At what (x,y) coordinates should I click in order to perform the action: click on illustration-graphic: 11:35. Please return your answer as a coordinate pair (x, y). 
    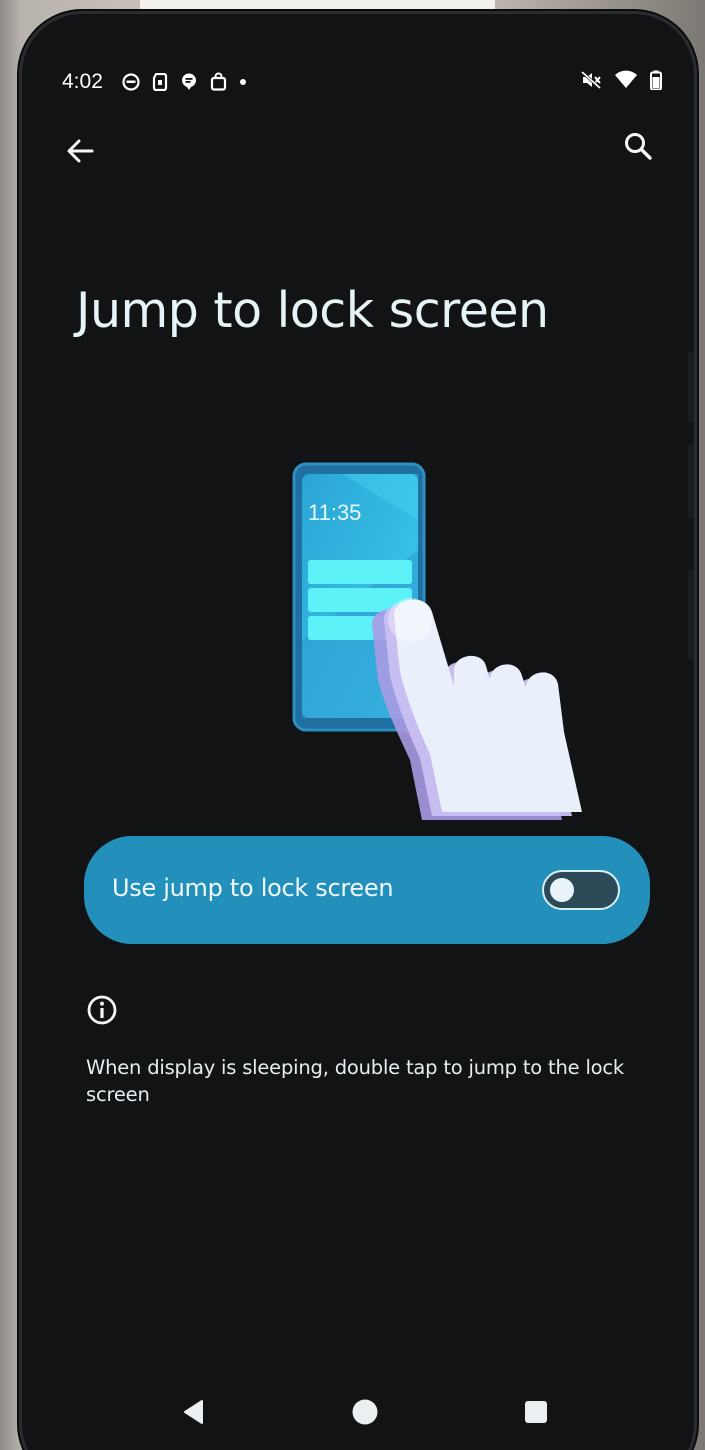
    Looking at the image, I should click on (437, 641).